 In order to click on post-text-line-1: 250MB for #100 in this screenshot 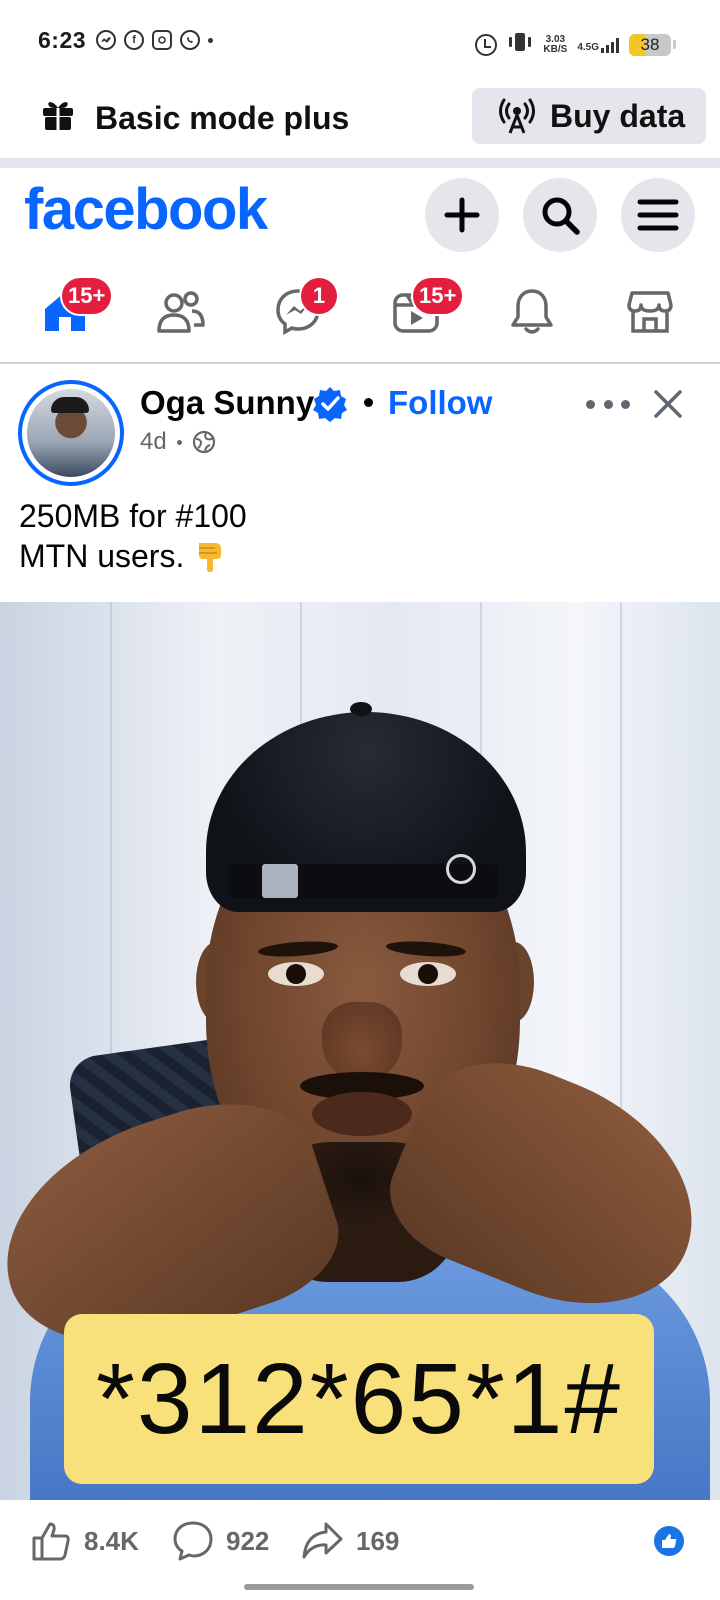, I will do `click(133, 516)`.